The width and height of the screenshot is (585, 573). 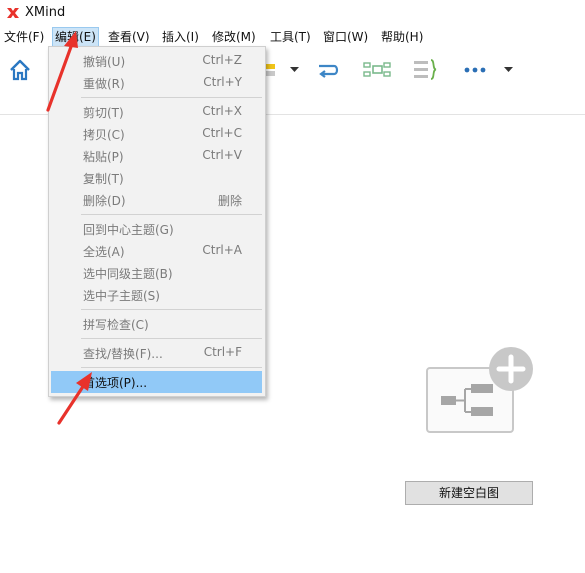 I want to click on menu-item-label: 回到中心主题(G), so click(x=128, y=230).